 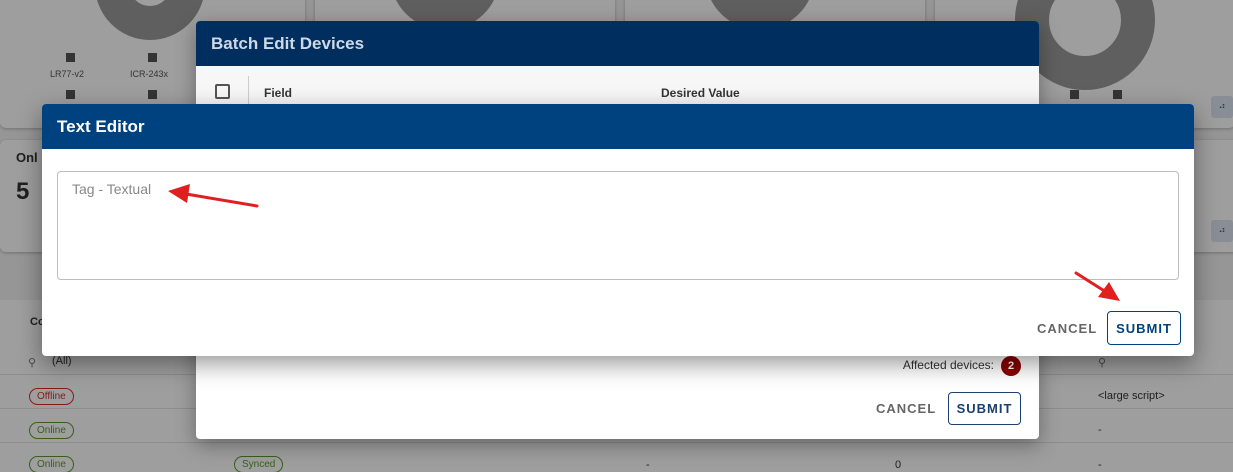 What do you see at coordinates (617, 43) in the screenshot?
I see `batch-dialog-title: Batch Edit Devices` at bounding box center [617, 43].